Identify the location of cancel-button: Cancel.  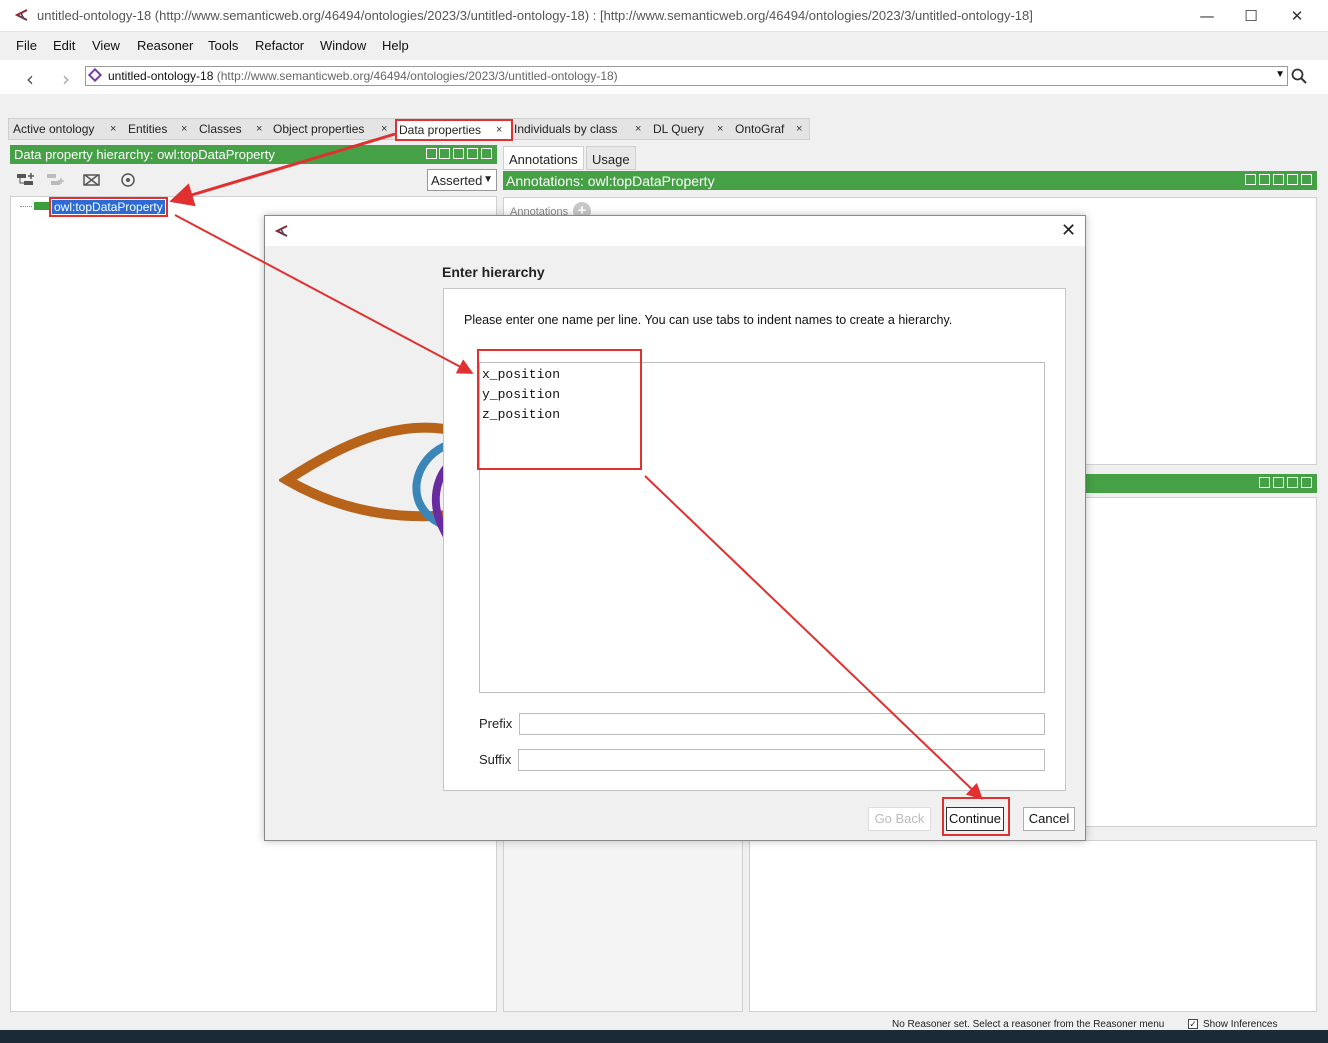
(1049, 819).